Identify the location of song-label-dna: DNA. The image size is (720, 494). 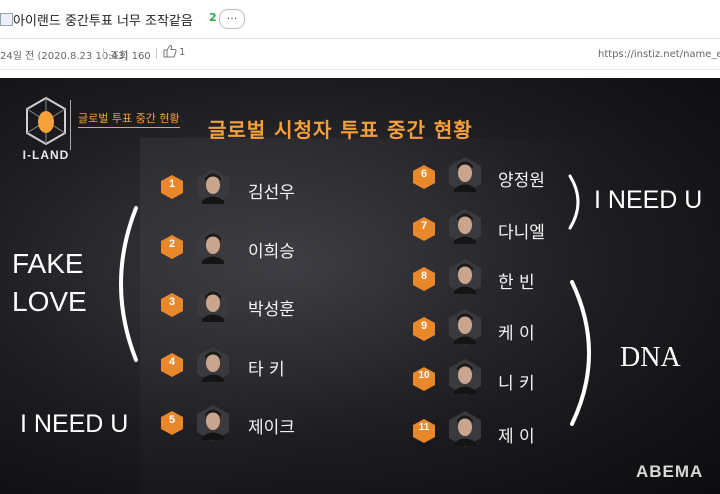
(650, 357).